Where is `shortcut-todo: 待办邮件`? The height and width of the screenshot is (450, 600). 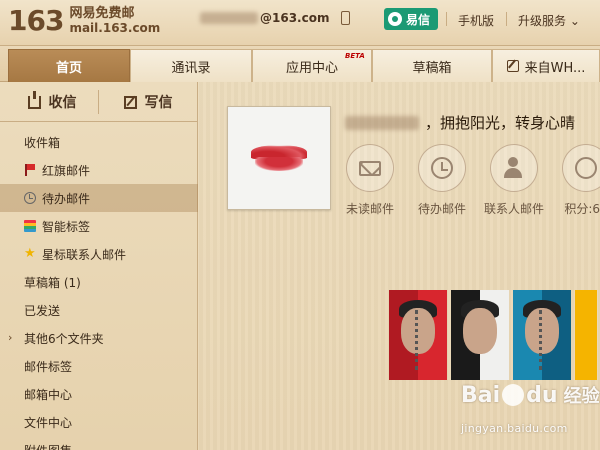 shortcut-todo: 待办邮件 is located at coordinates (442, 180).